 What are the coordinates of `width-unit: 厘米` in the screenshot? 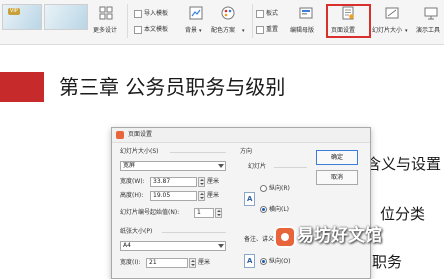 It's located at (213, 181).